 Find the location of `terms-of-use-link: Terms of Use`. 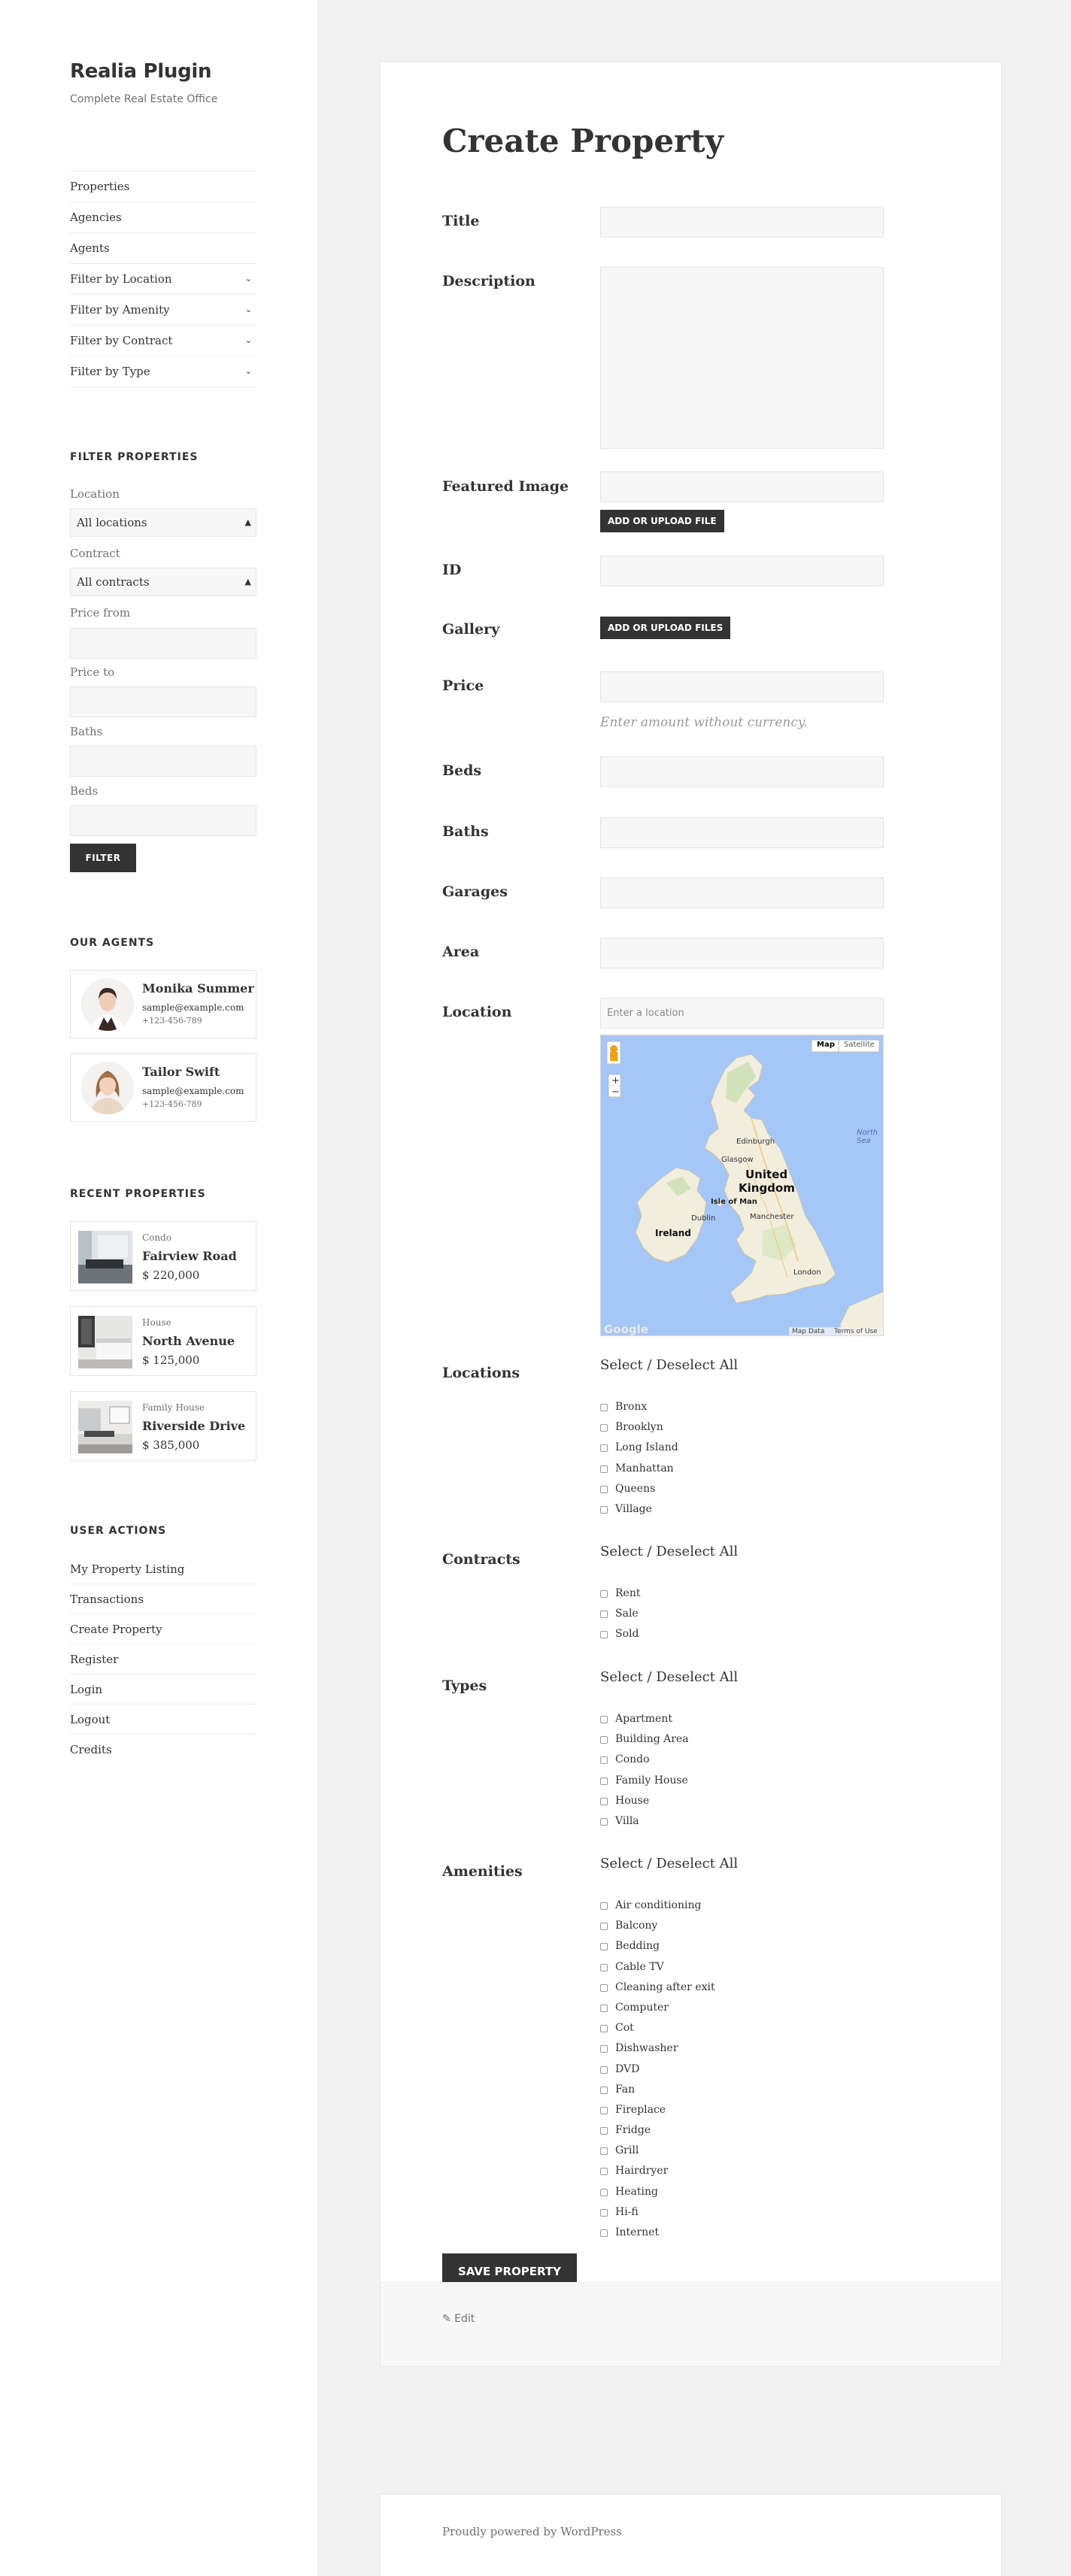

terms-of-use-link: Terms of Use is located at coordinates (856, 1331).